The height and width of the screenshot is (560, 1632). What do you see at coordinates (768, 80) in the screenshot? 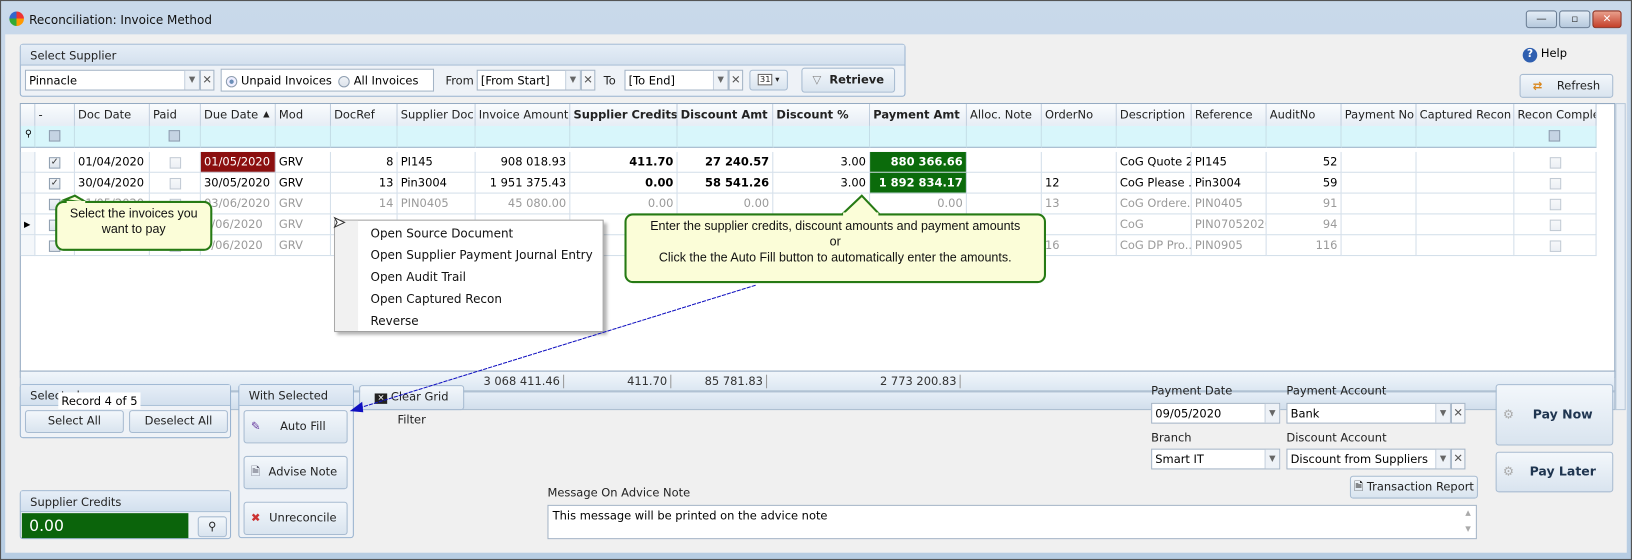
I see `date-range-picker: 31 ▾` at bounding box center [768, 80].